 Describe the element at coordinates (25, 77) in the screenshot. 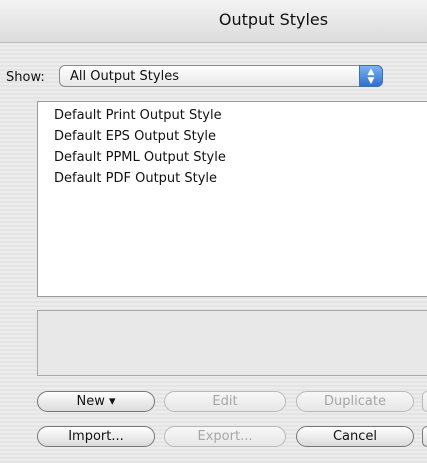

I see `show-label: Show:` at that location.